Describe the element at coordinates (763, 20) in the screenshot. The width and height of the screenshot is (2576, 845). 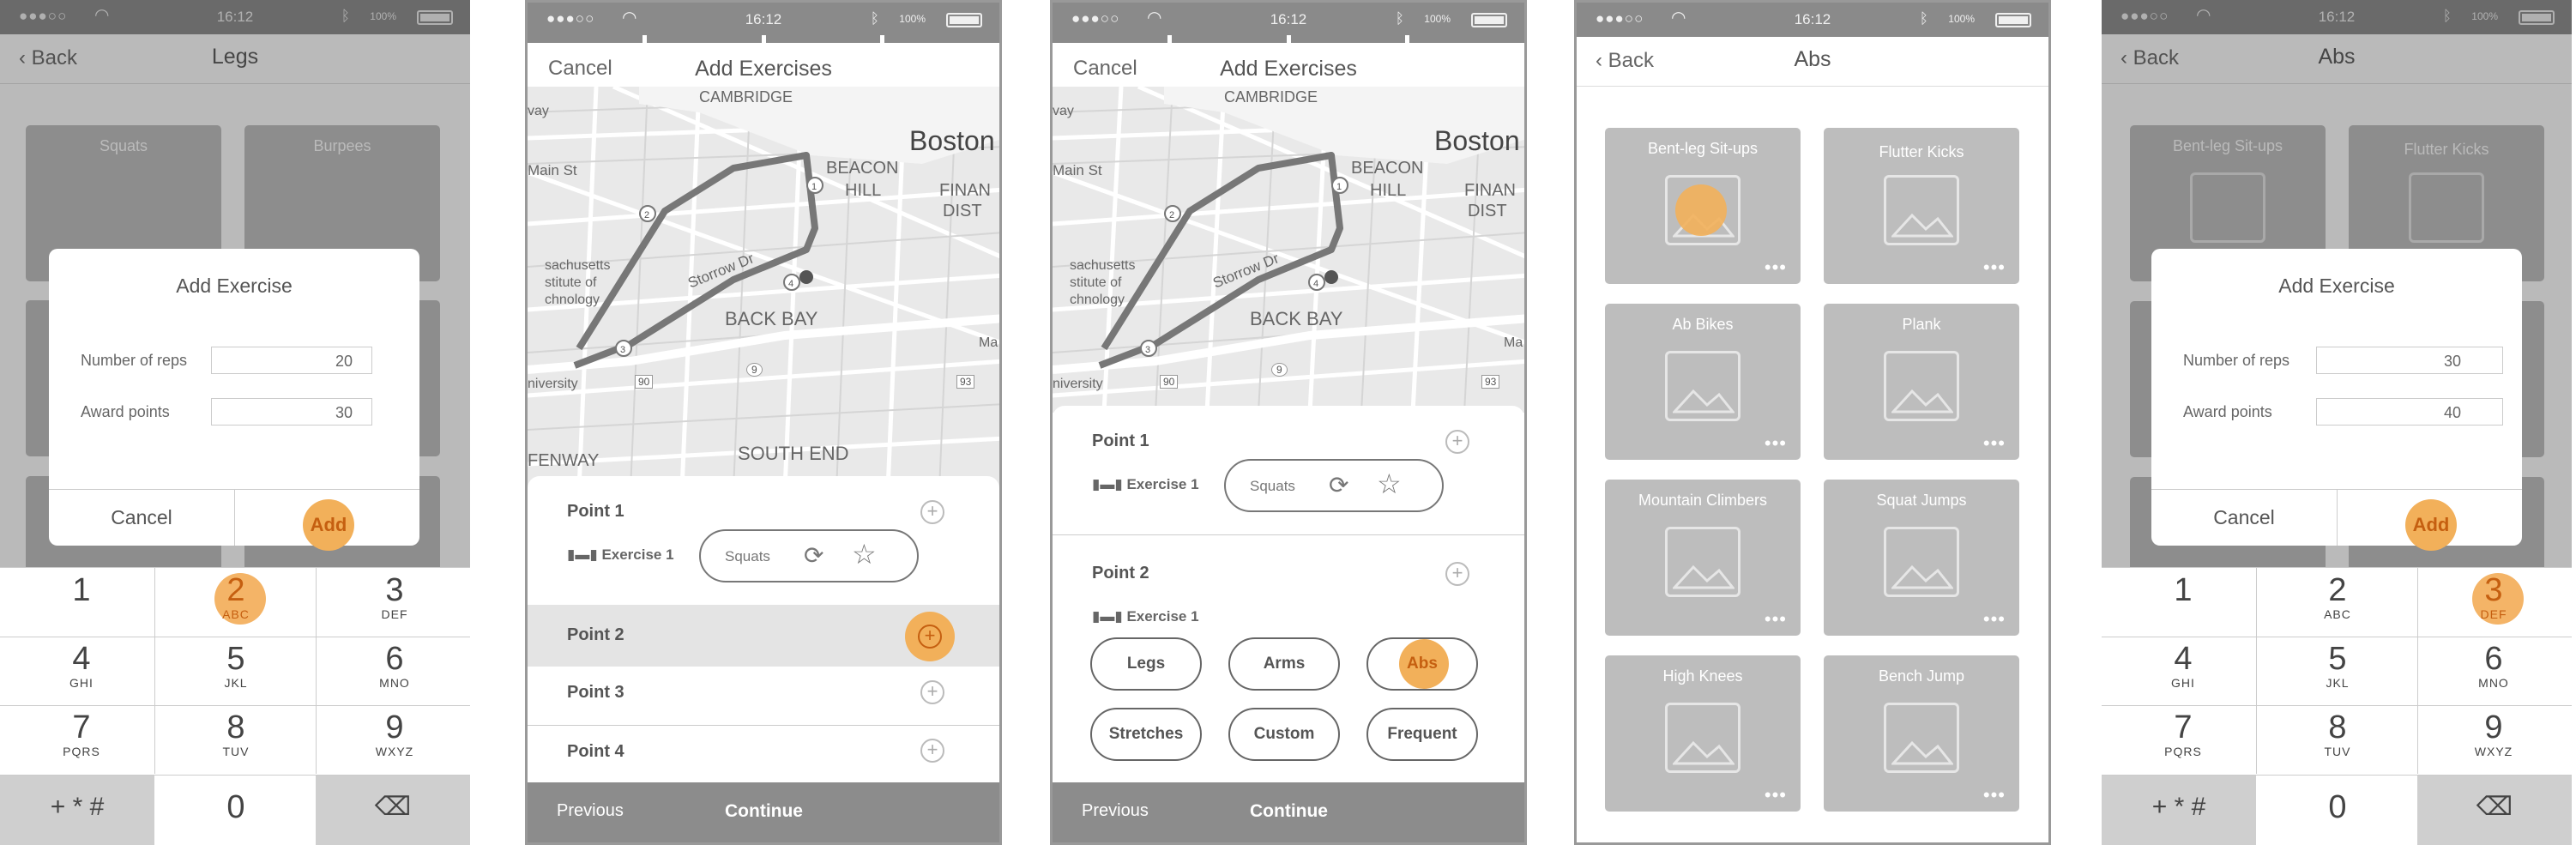
I see `status-bar: ●●●○○ ◠ 16:12 ᛒ 100%` at that location.